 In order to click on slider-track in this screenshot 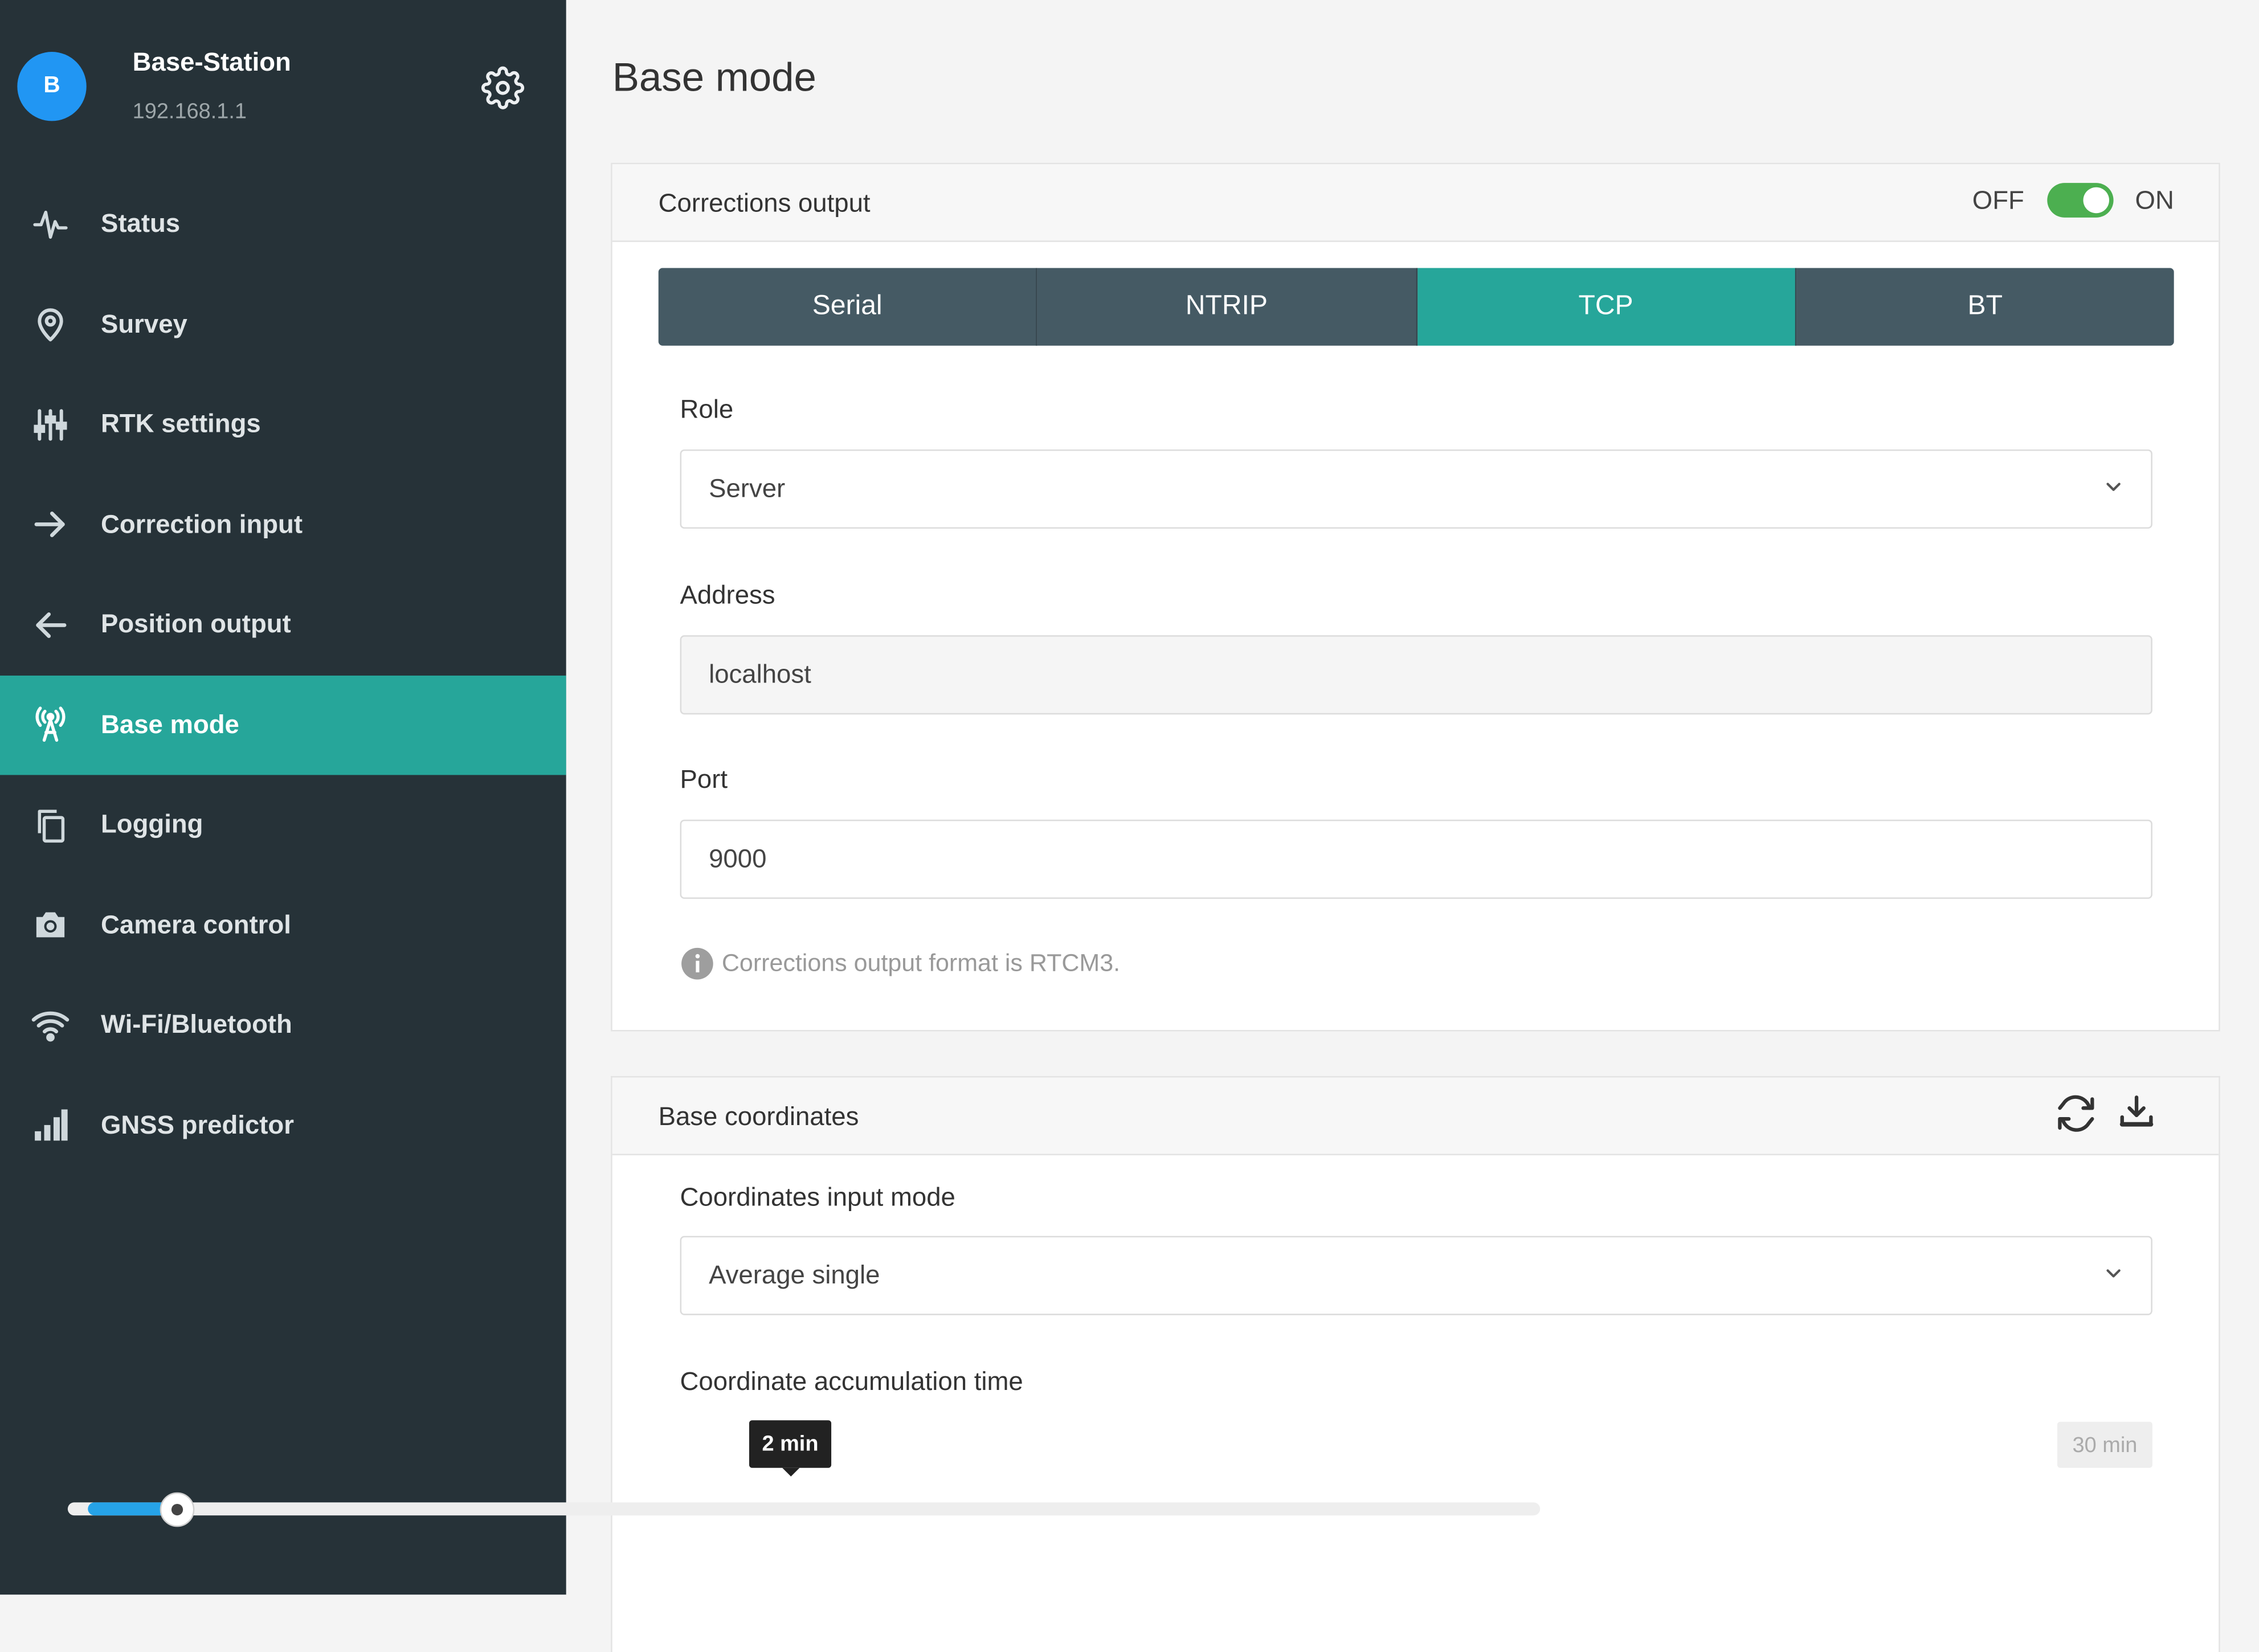, I will do `click(804, 1509)`.